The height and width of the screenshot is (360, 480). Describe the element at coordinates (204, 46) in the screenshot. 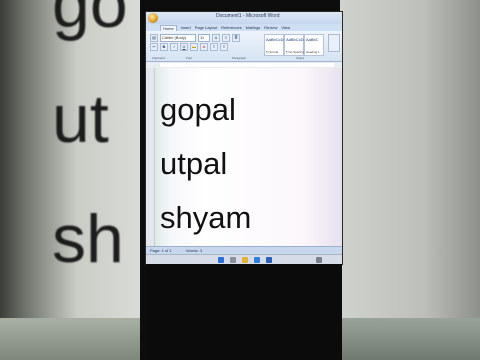

I see `font-color-icon: A` at that location.